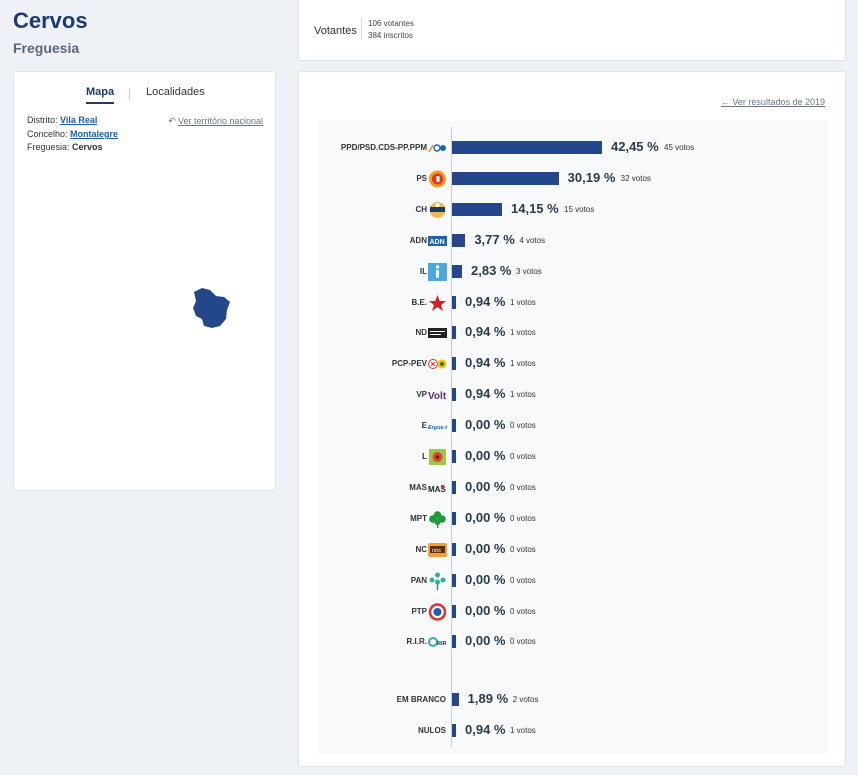  I want to click on page-title: Cervos, so click(50, 20).